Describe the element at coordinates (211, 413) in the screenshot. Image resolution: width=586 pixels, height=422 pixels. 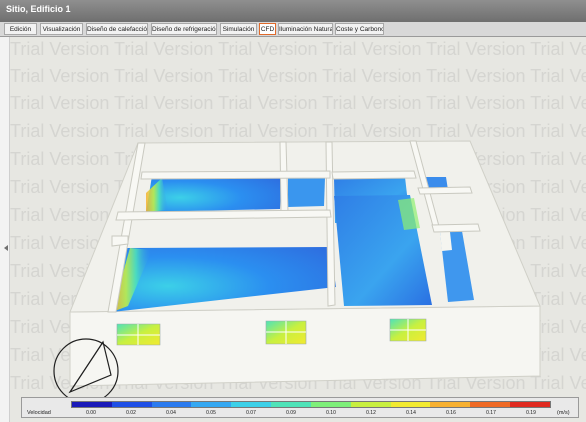
I see `legend-tick-label: 0.05` at that location.